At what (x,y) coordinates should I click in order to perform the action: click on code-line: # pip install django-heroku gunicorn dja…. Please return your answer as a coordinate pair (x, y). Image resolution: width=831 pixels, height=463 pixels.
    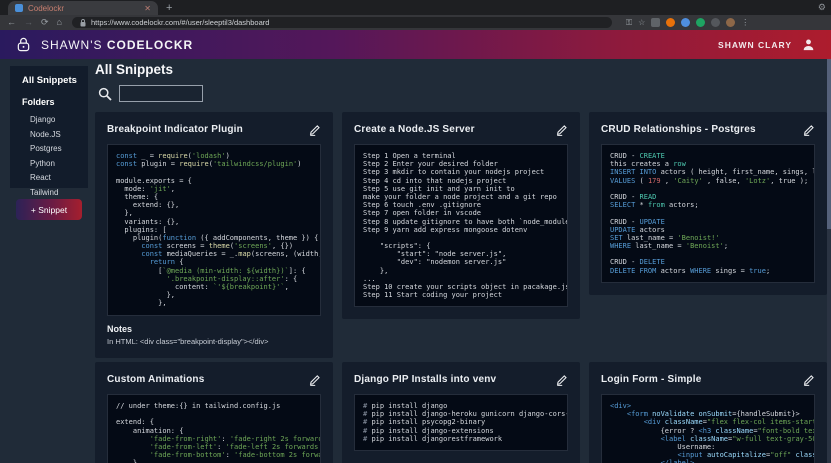
    Looking at the image, I should click on (465, 414).